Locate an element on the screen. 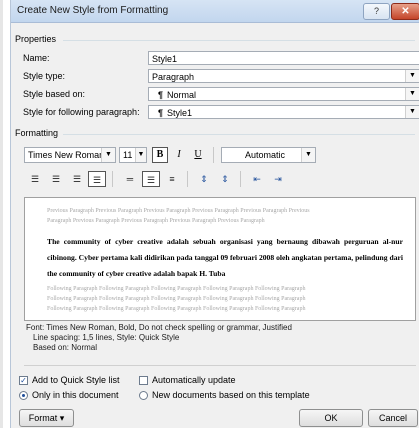 The height and width of the screenshot is (428, 419). bold-button: B is located at coordinates (160, 155).